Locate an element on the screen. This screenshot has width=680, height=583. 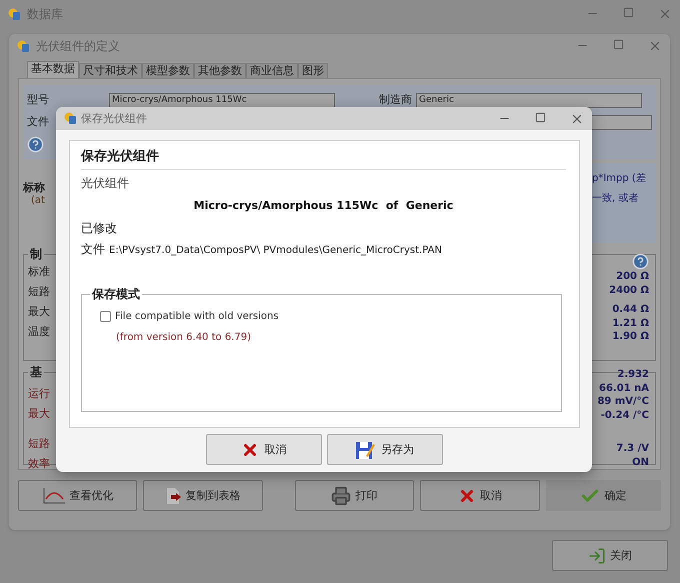
status-text: 已修改 is located at coordinates (99, 228).